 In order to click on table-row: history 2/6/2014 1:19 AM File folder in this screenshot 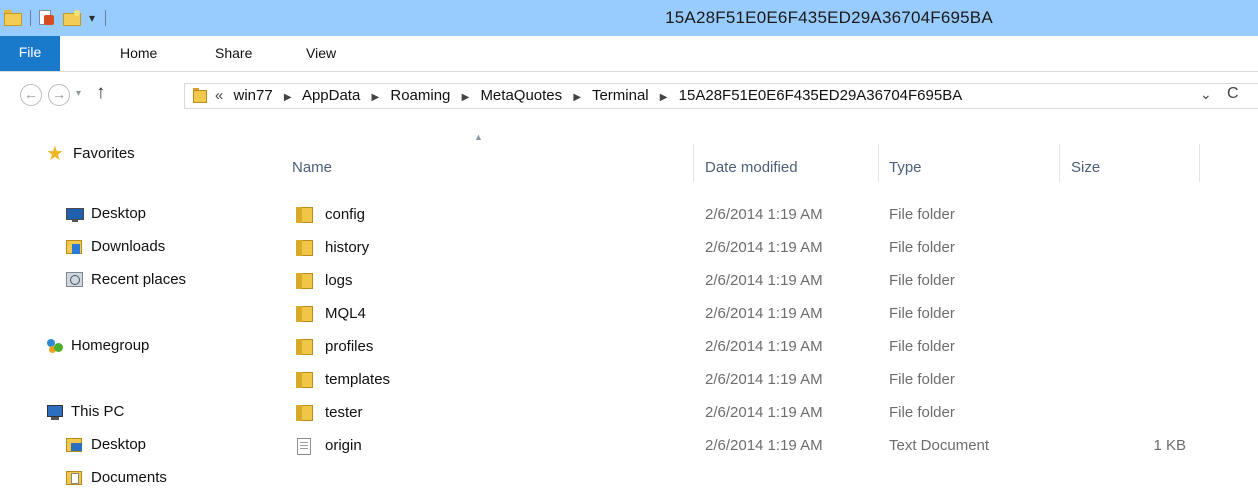, I will do `click(748, 247)`.